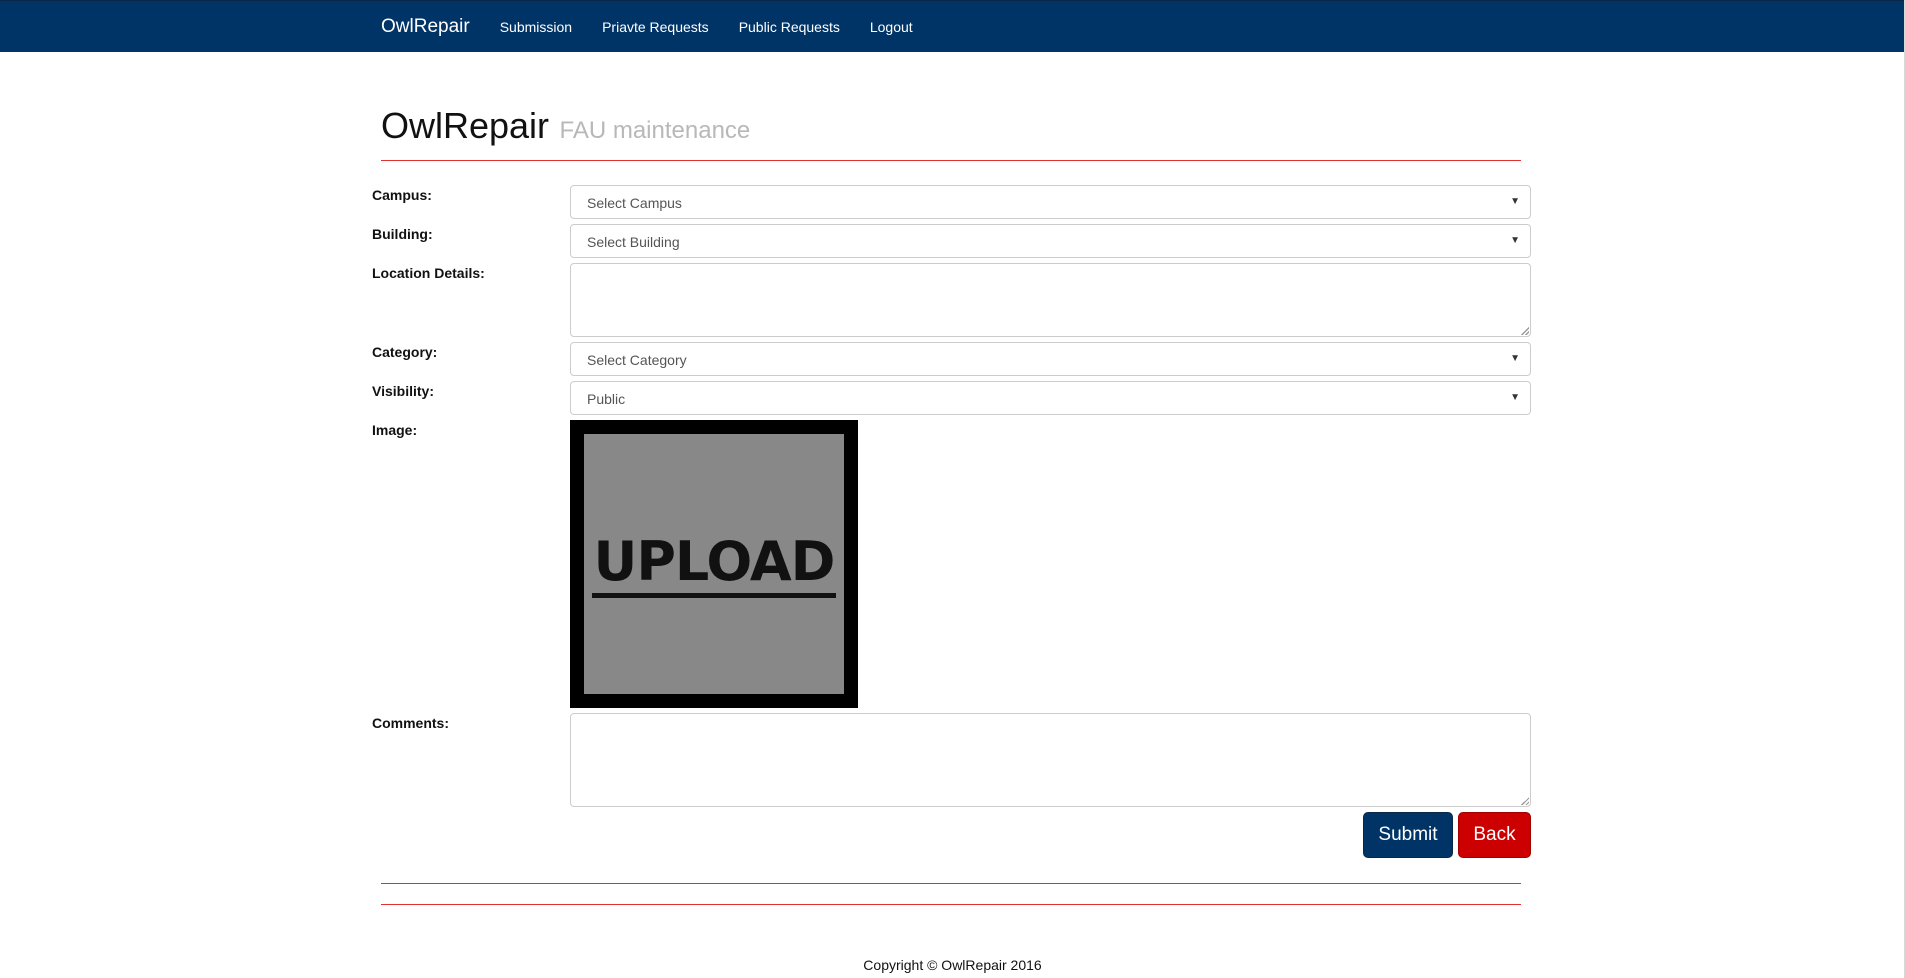 The image size is (1905, 978). Describe the element at coordinates (411, 723) in the screenshot. I see `comments-label: Comments:` at that location.